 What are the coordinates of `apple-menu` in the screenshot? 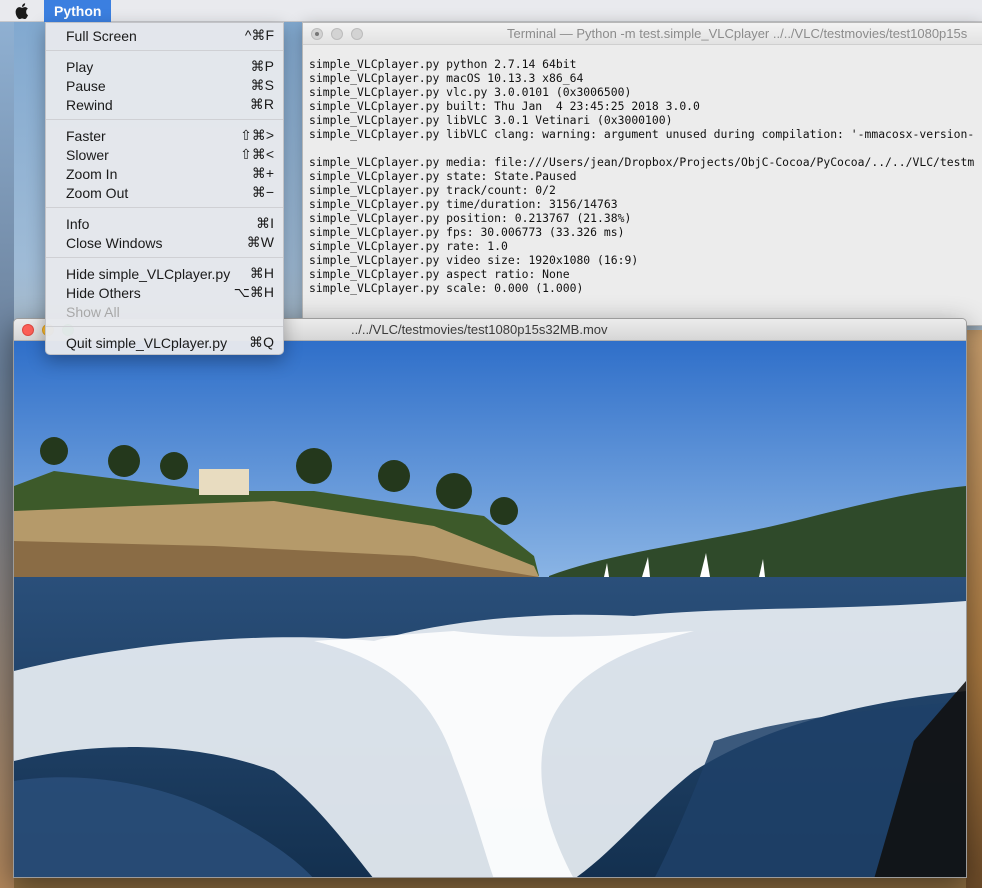 It's located at (22, 11).